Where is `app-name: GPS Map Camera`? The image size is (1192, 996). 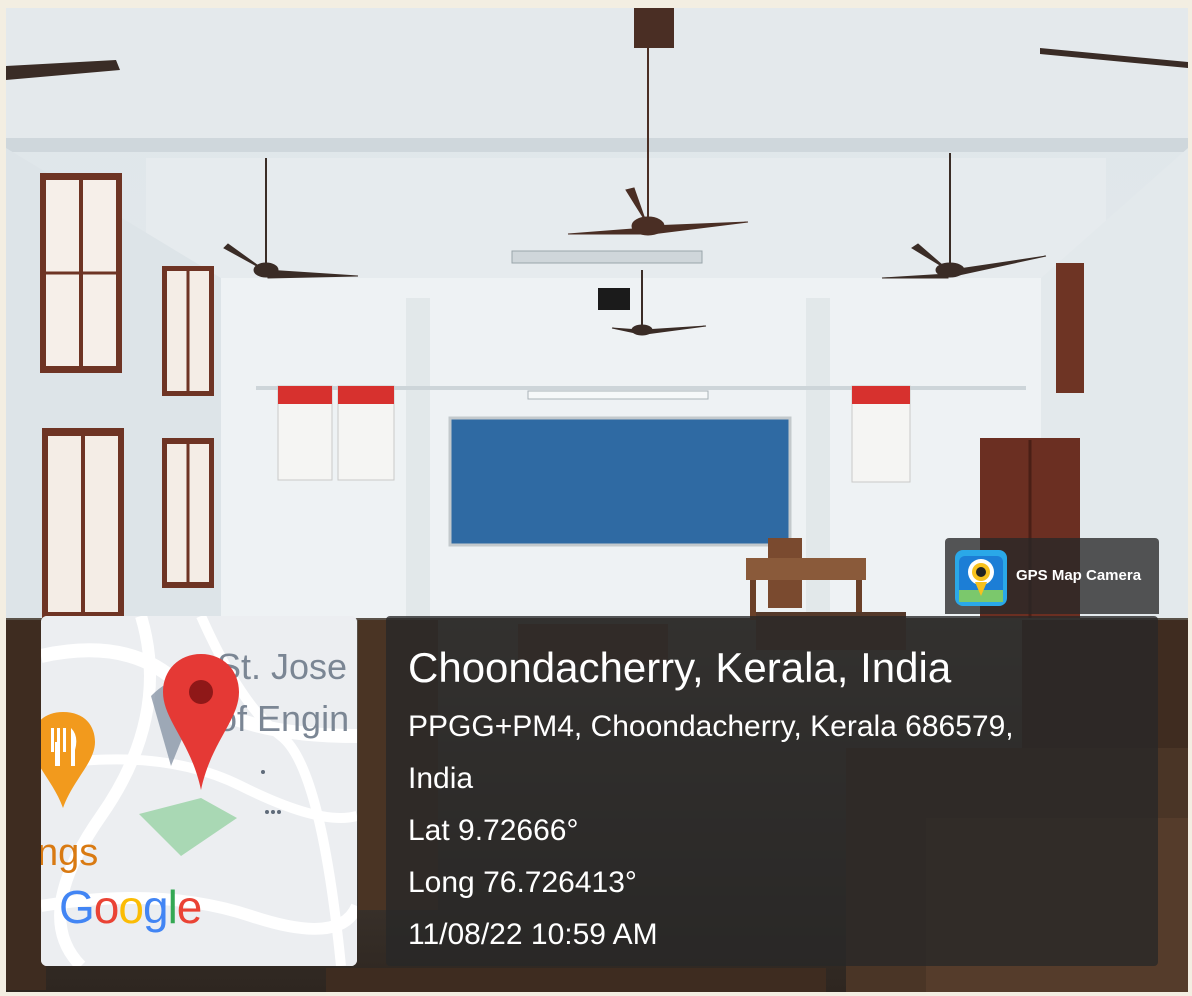
app-name: GPS Map Camera is located at coordinates (1079, 575).